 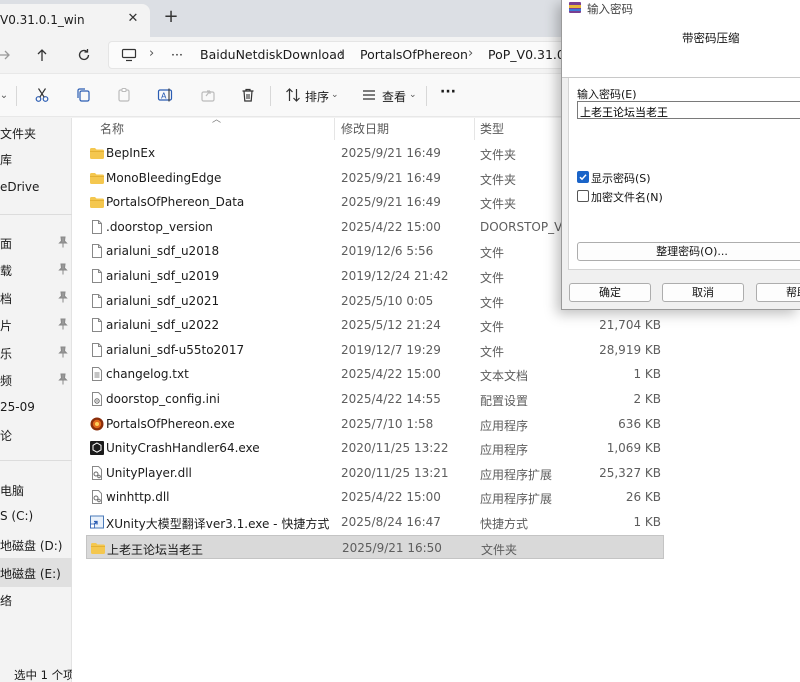 I want to click on up-arrow-icon, so click(x=42, y=55).